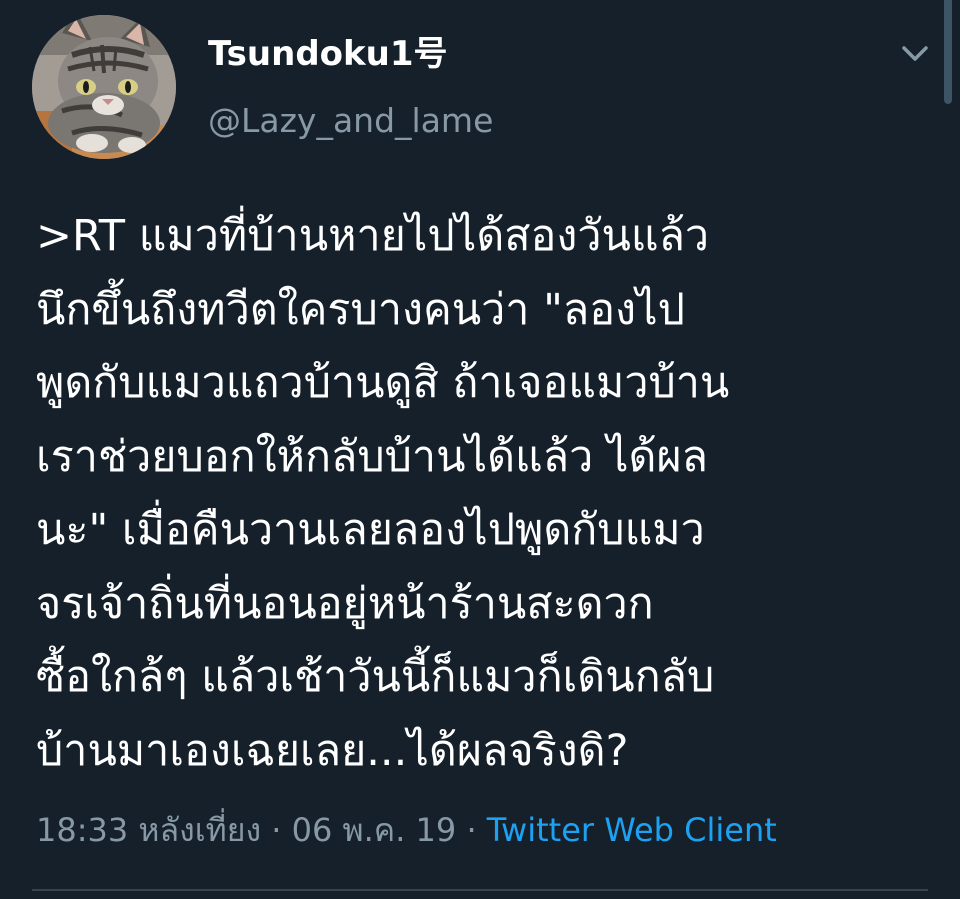  Describe the element at coordinates (375, 677) in the screenshot. I see `tweet-text-line: ซื้อใกล้ๆ แล้วเช้าวันนี้ก็แมวก็เดินกลับ` at that location.